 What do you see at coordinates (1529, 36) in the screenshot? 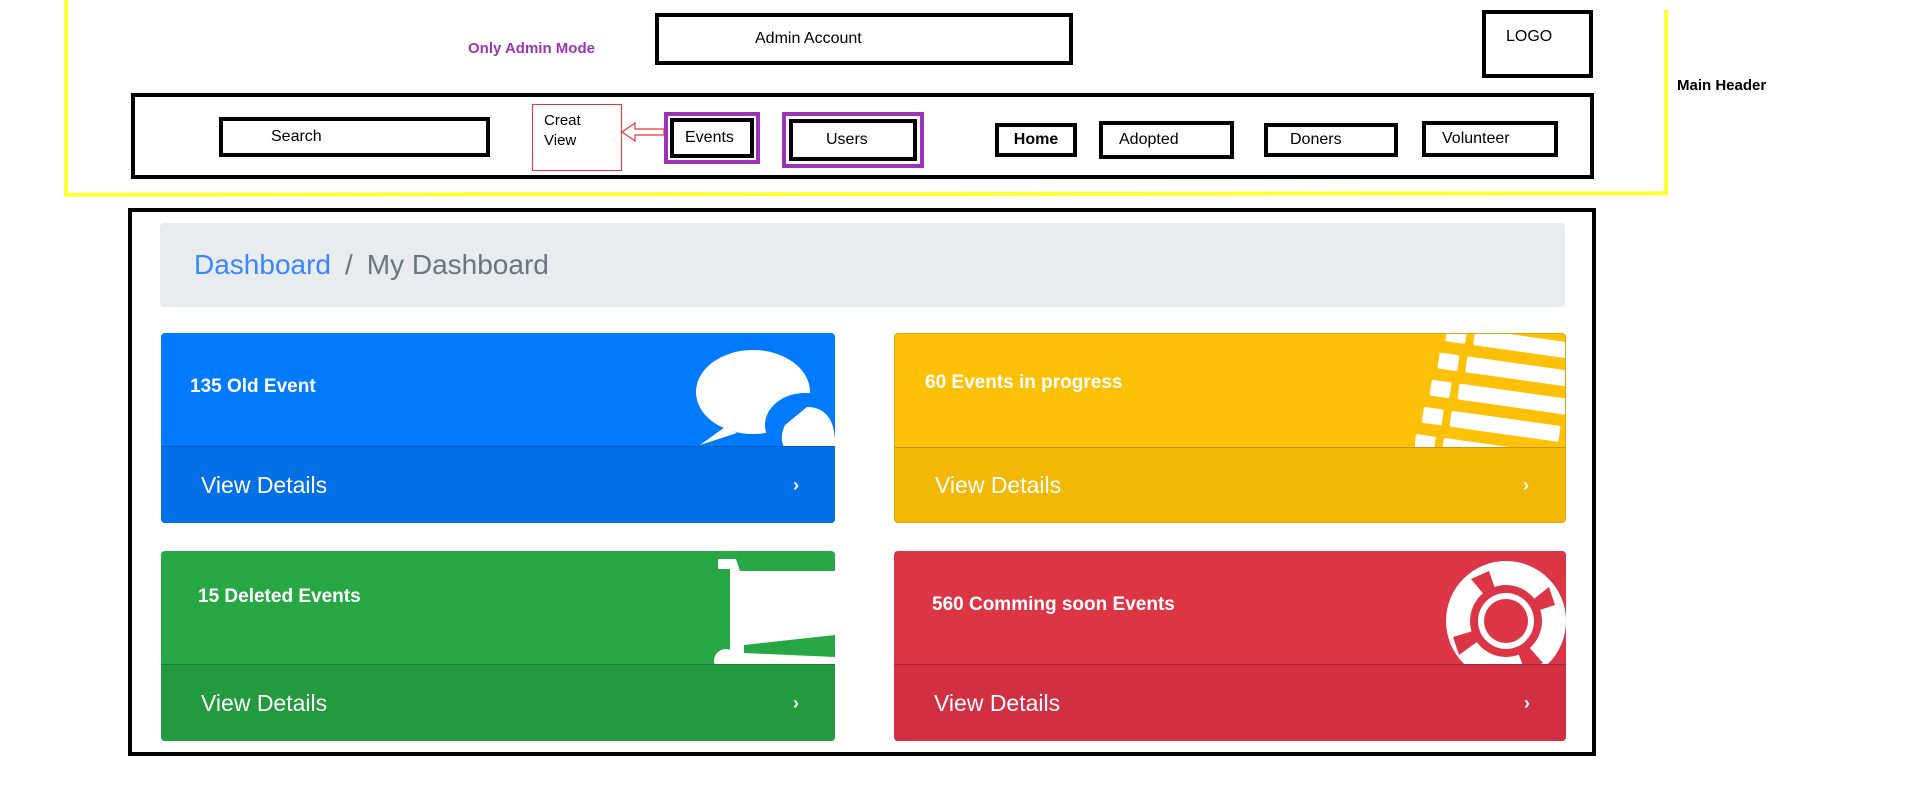
I see `logo-label: LOGO` at bounding box center [1529, 36].